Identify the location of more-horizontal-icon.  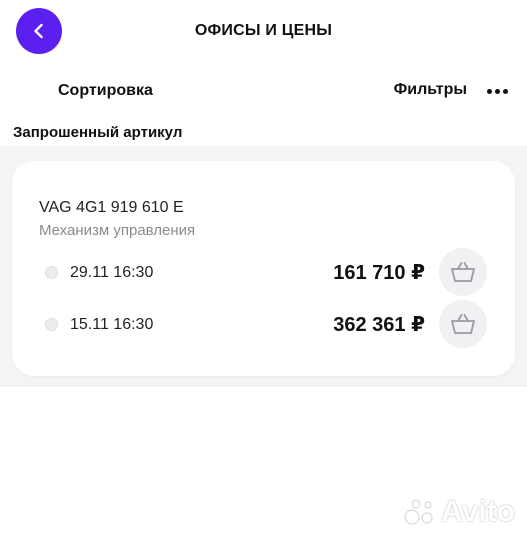
(497, 91).